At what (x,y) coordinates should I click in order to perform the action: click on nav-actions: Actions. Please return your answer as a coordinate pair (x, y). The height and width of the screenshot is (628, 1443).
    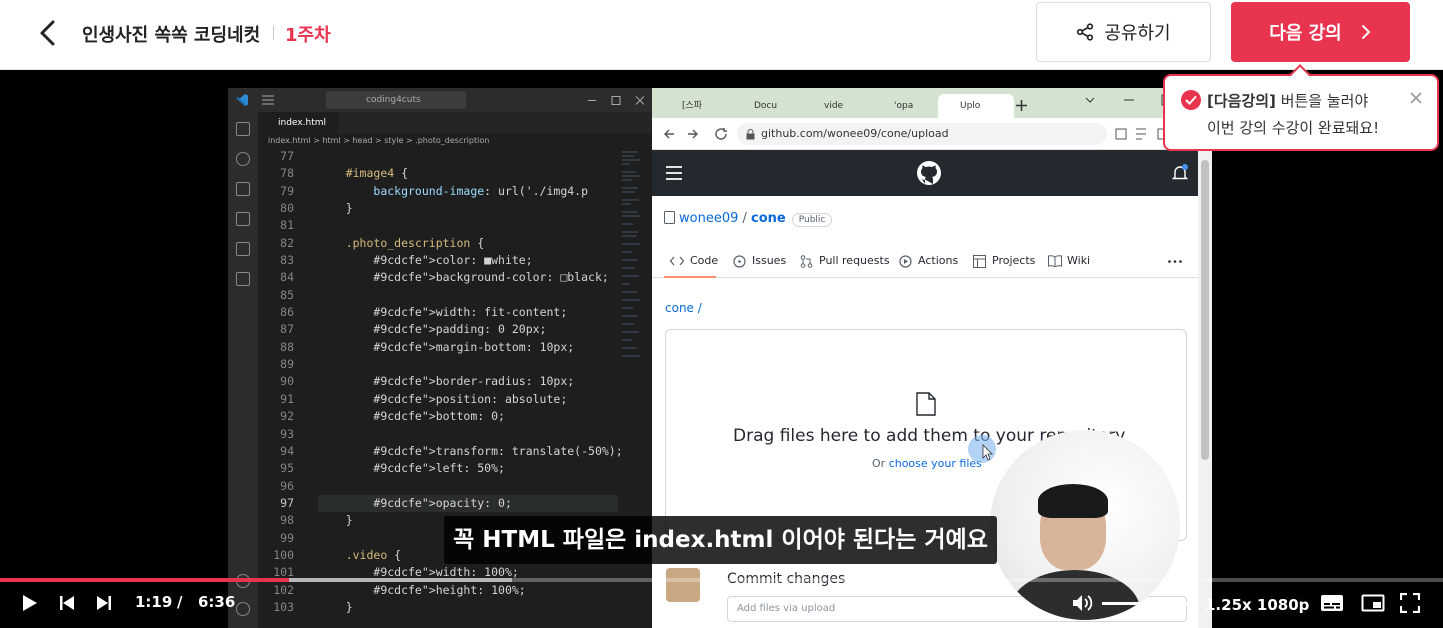
    Looking at the image, I should click on (938, 260).